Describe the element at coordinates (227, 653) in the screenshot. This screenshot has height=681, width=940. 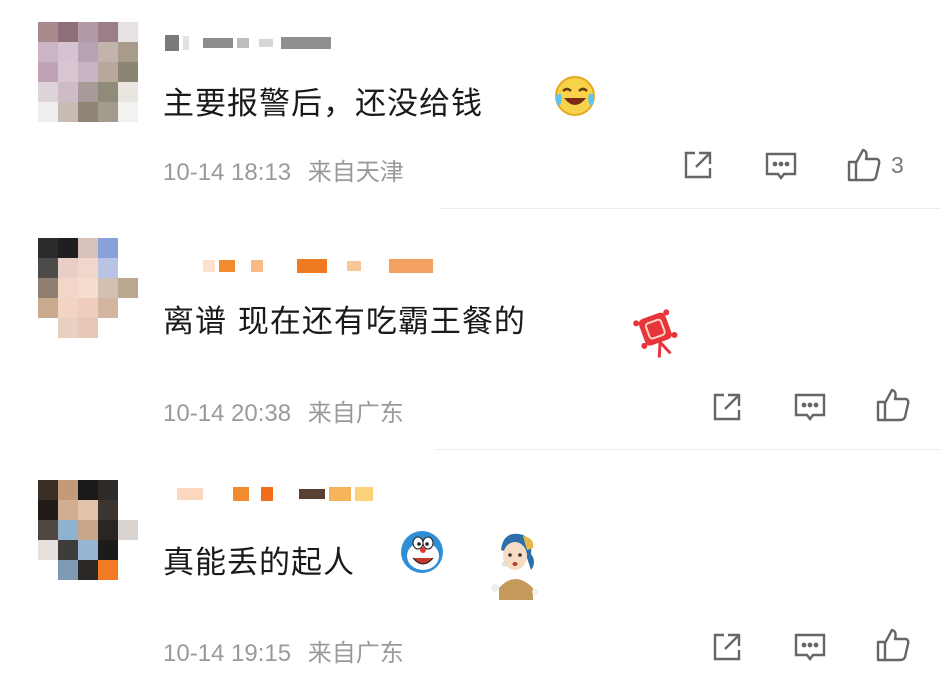
I see `timestamp: 10-14 19:15` at that location.